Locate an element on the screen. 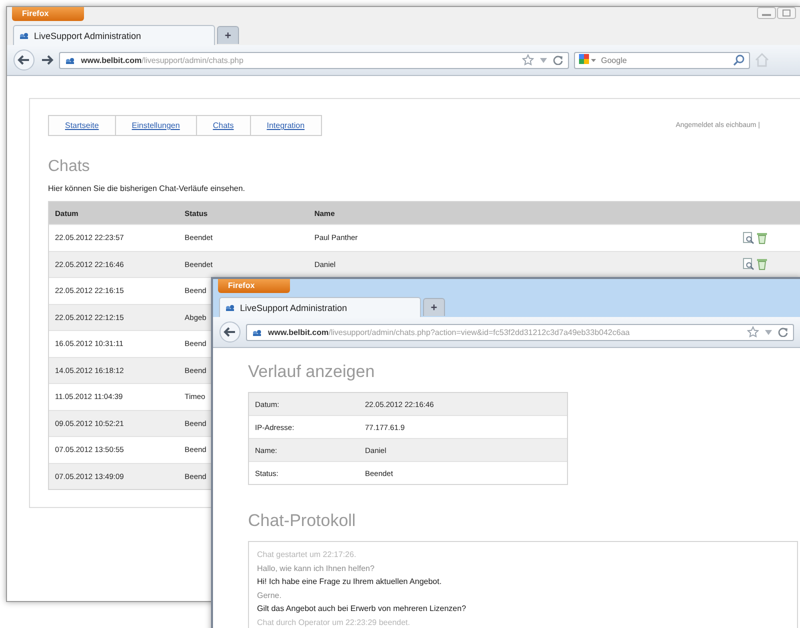 The width and height of the screenshot is (800, 628). chat-message: Gilt das Angebot auch bei Erwerb von mehreren Lizenzen? is located at coordinates (362, 609).